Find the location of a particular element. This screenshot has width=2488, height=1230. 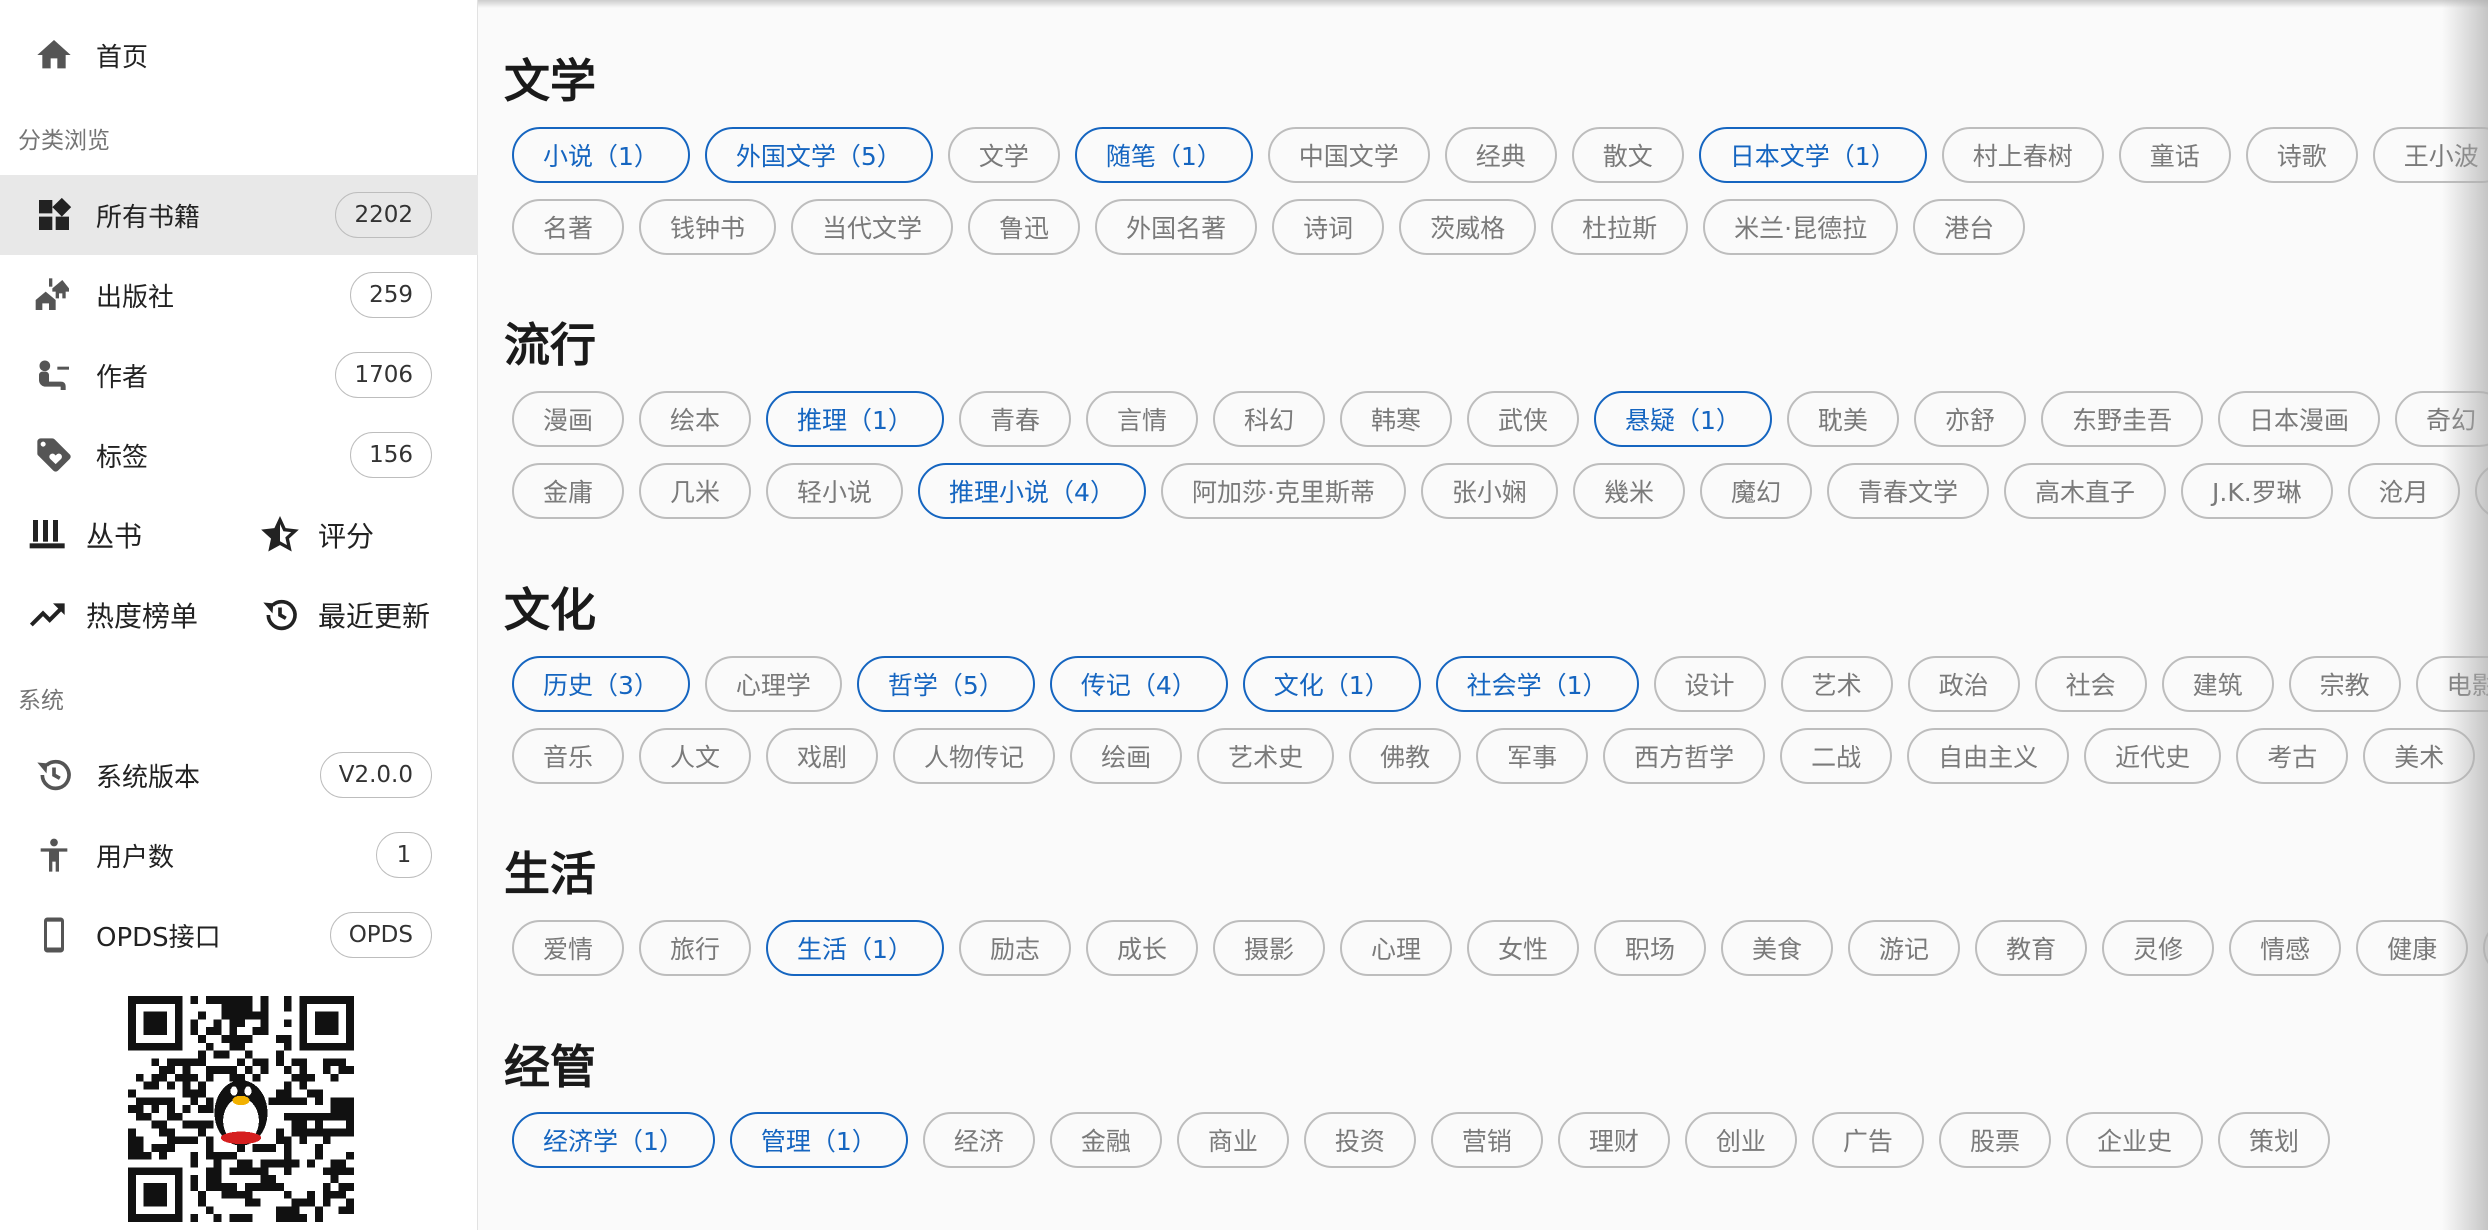

tag-chip: 政治 is located at coordinates (1963, 684).